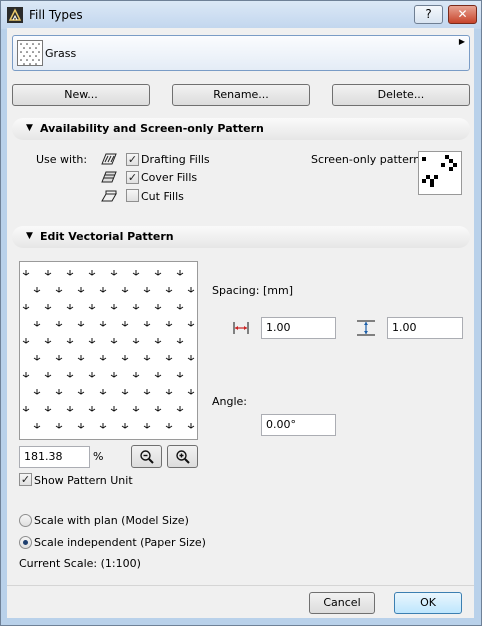 The image size is (482, 626). Describe the element at coordinates (146, 456) in the screenshot. I see `zoom-out-button` at that location.